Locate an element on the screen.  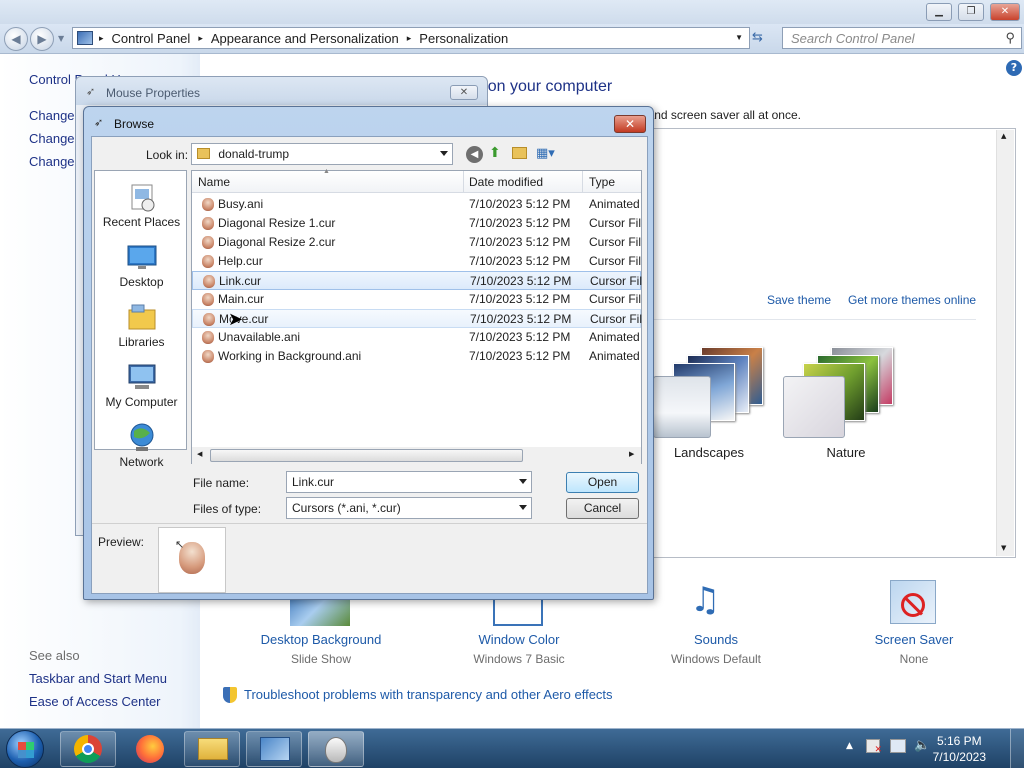
theme-nature is located at coordinates (843, 391).